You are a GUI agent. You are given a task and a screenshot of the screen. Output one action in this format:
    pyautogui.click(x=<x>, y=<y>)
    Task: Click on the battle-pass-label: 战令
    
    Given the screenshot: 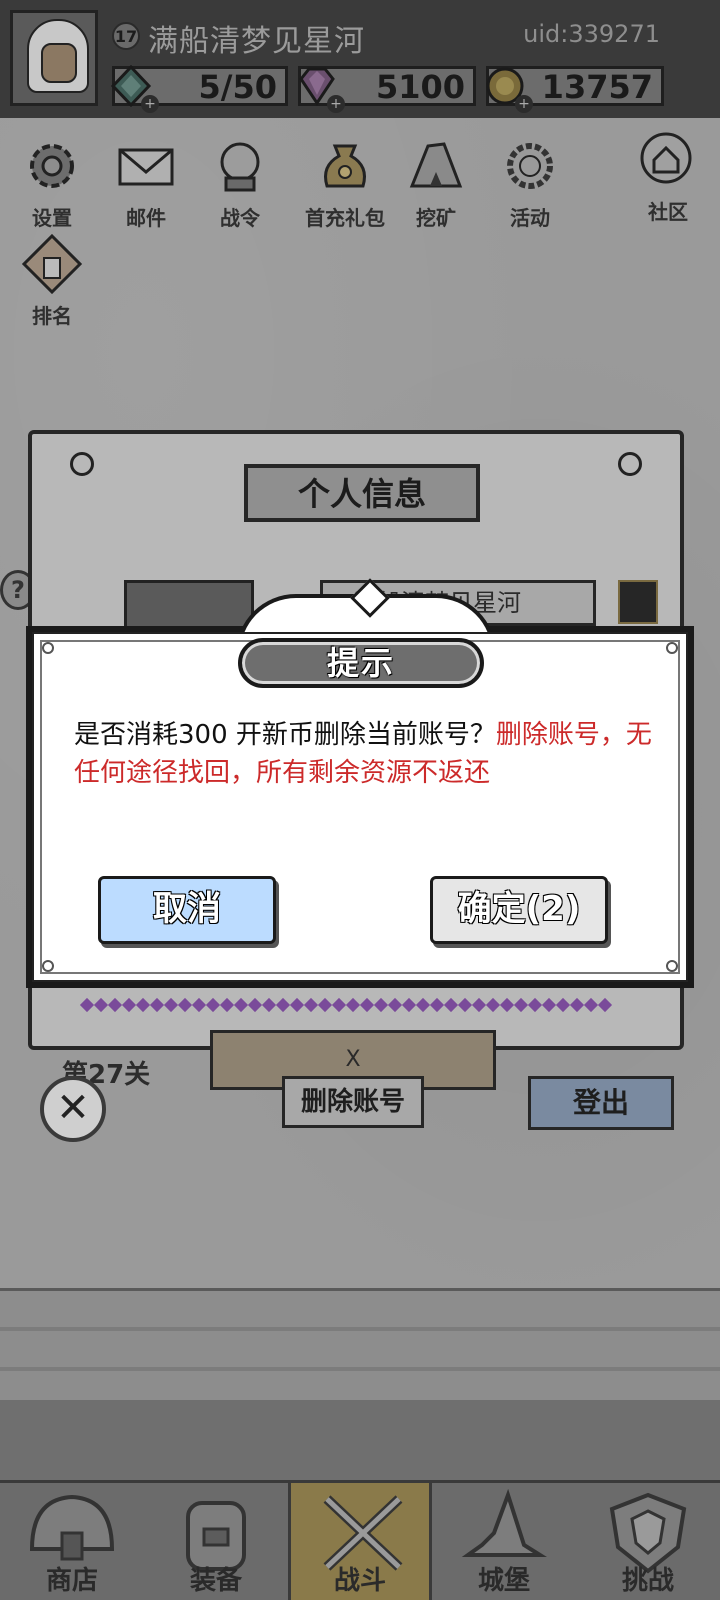 What is the action you would take?
    pyautogui.click(x=240, y=218)
    